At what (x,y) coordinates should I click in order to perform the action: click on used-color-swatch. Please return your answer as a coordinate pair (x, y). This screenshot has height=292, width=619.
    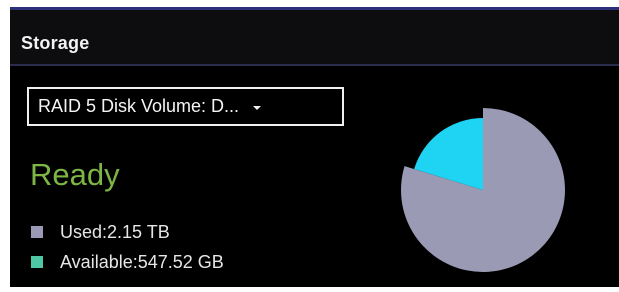
    Looking at the image, I should click on (37, 232).